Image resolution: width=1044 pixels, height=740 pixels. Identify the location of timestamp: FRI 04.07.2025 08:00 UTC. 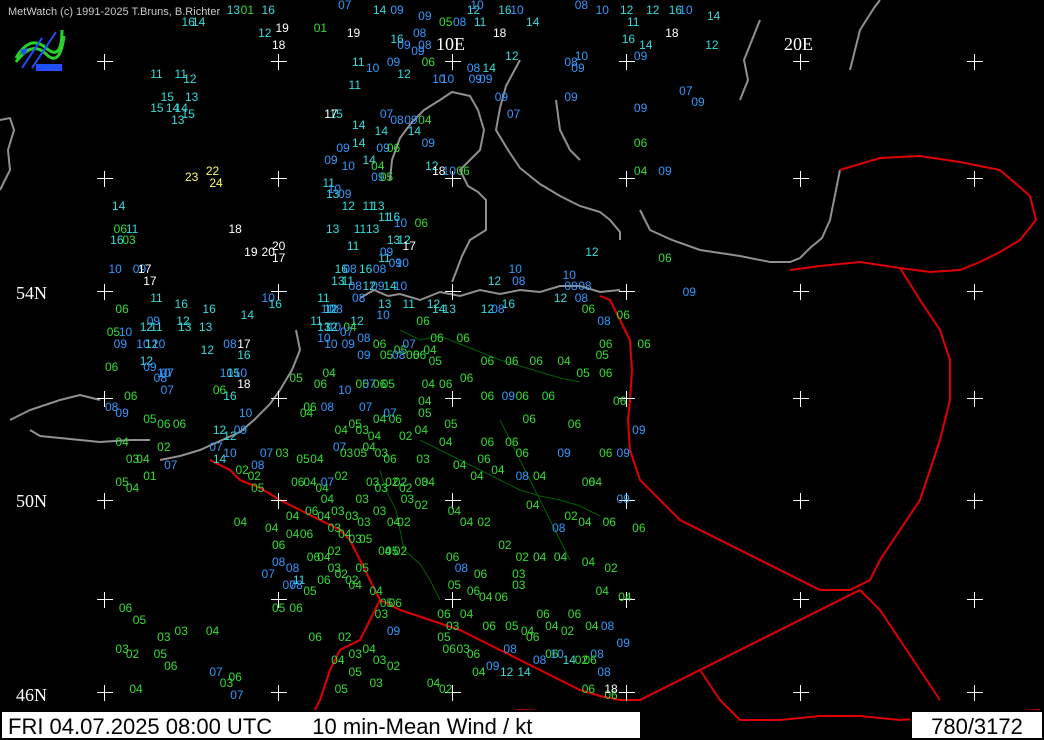
(140, 726).